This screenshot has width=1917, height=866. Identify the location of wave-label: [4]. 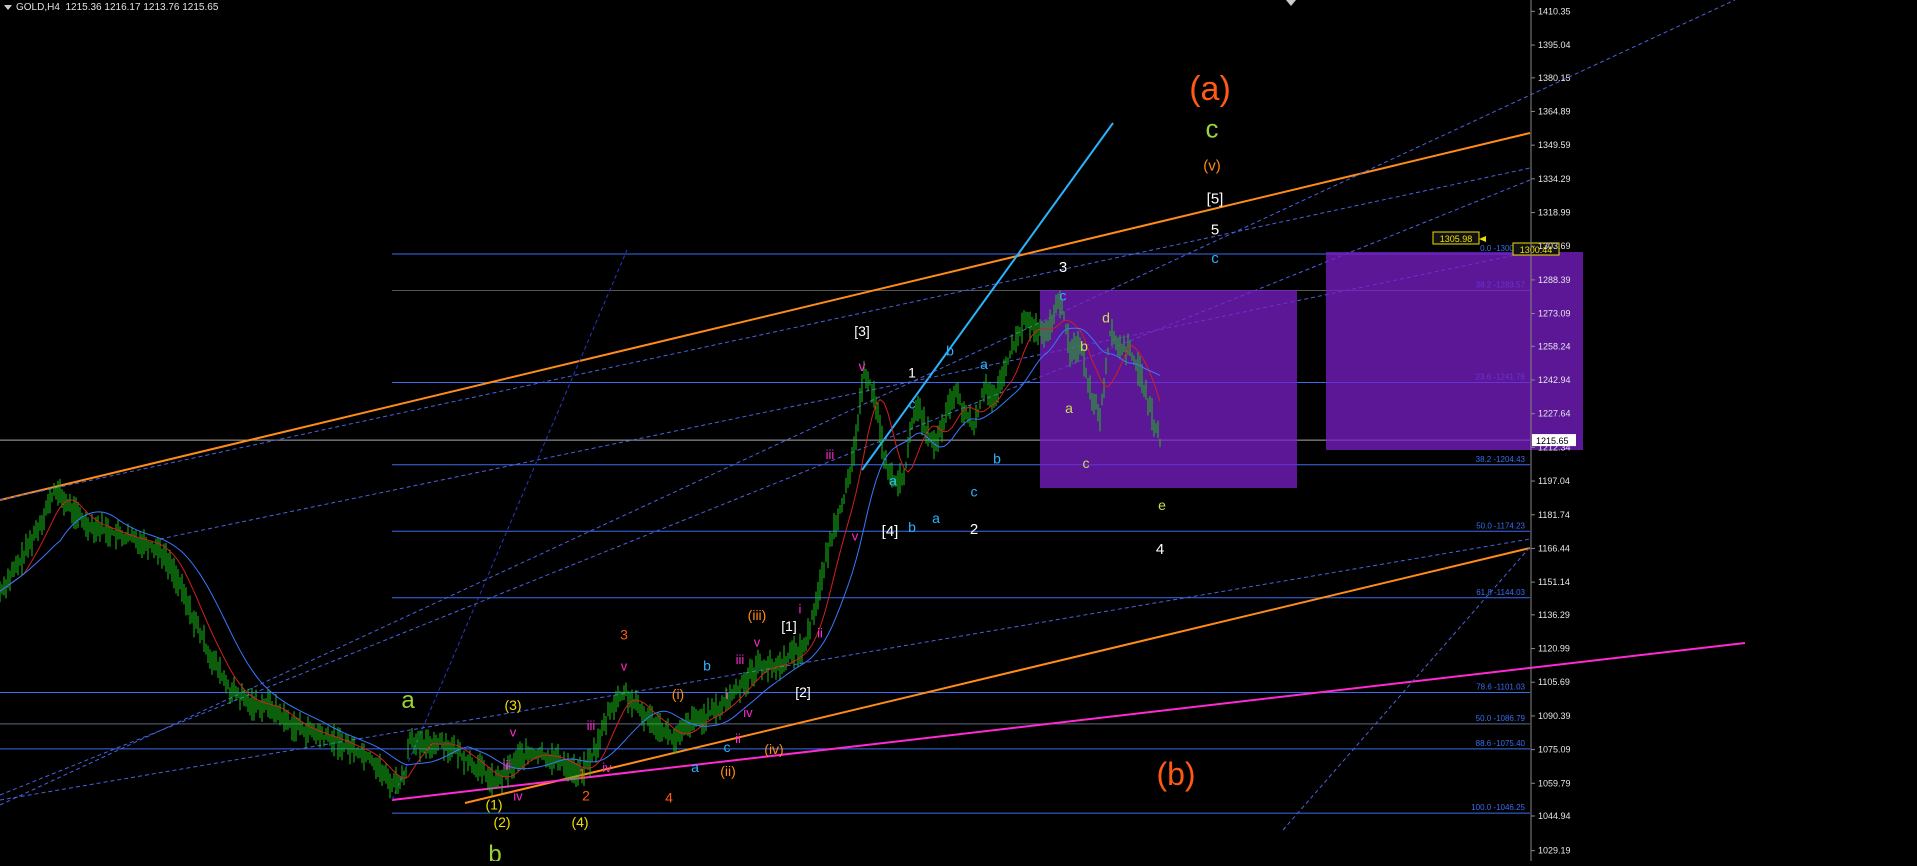
(890, 531).